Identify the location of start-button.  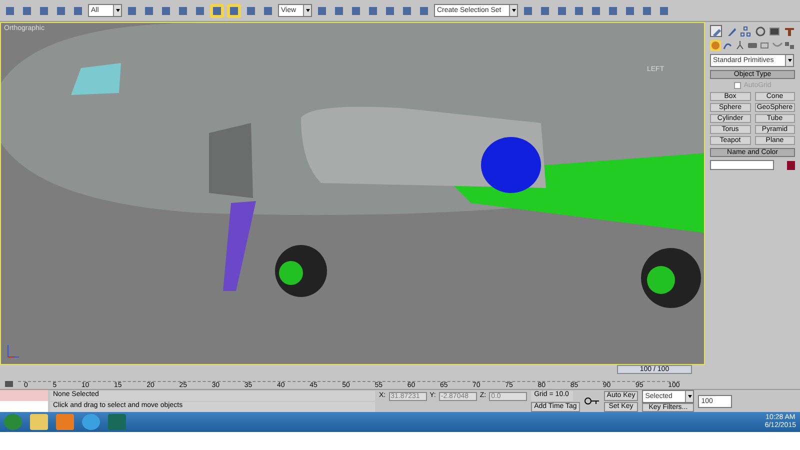
(13, 422).